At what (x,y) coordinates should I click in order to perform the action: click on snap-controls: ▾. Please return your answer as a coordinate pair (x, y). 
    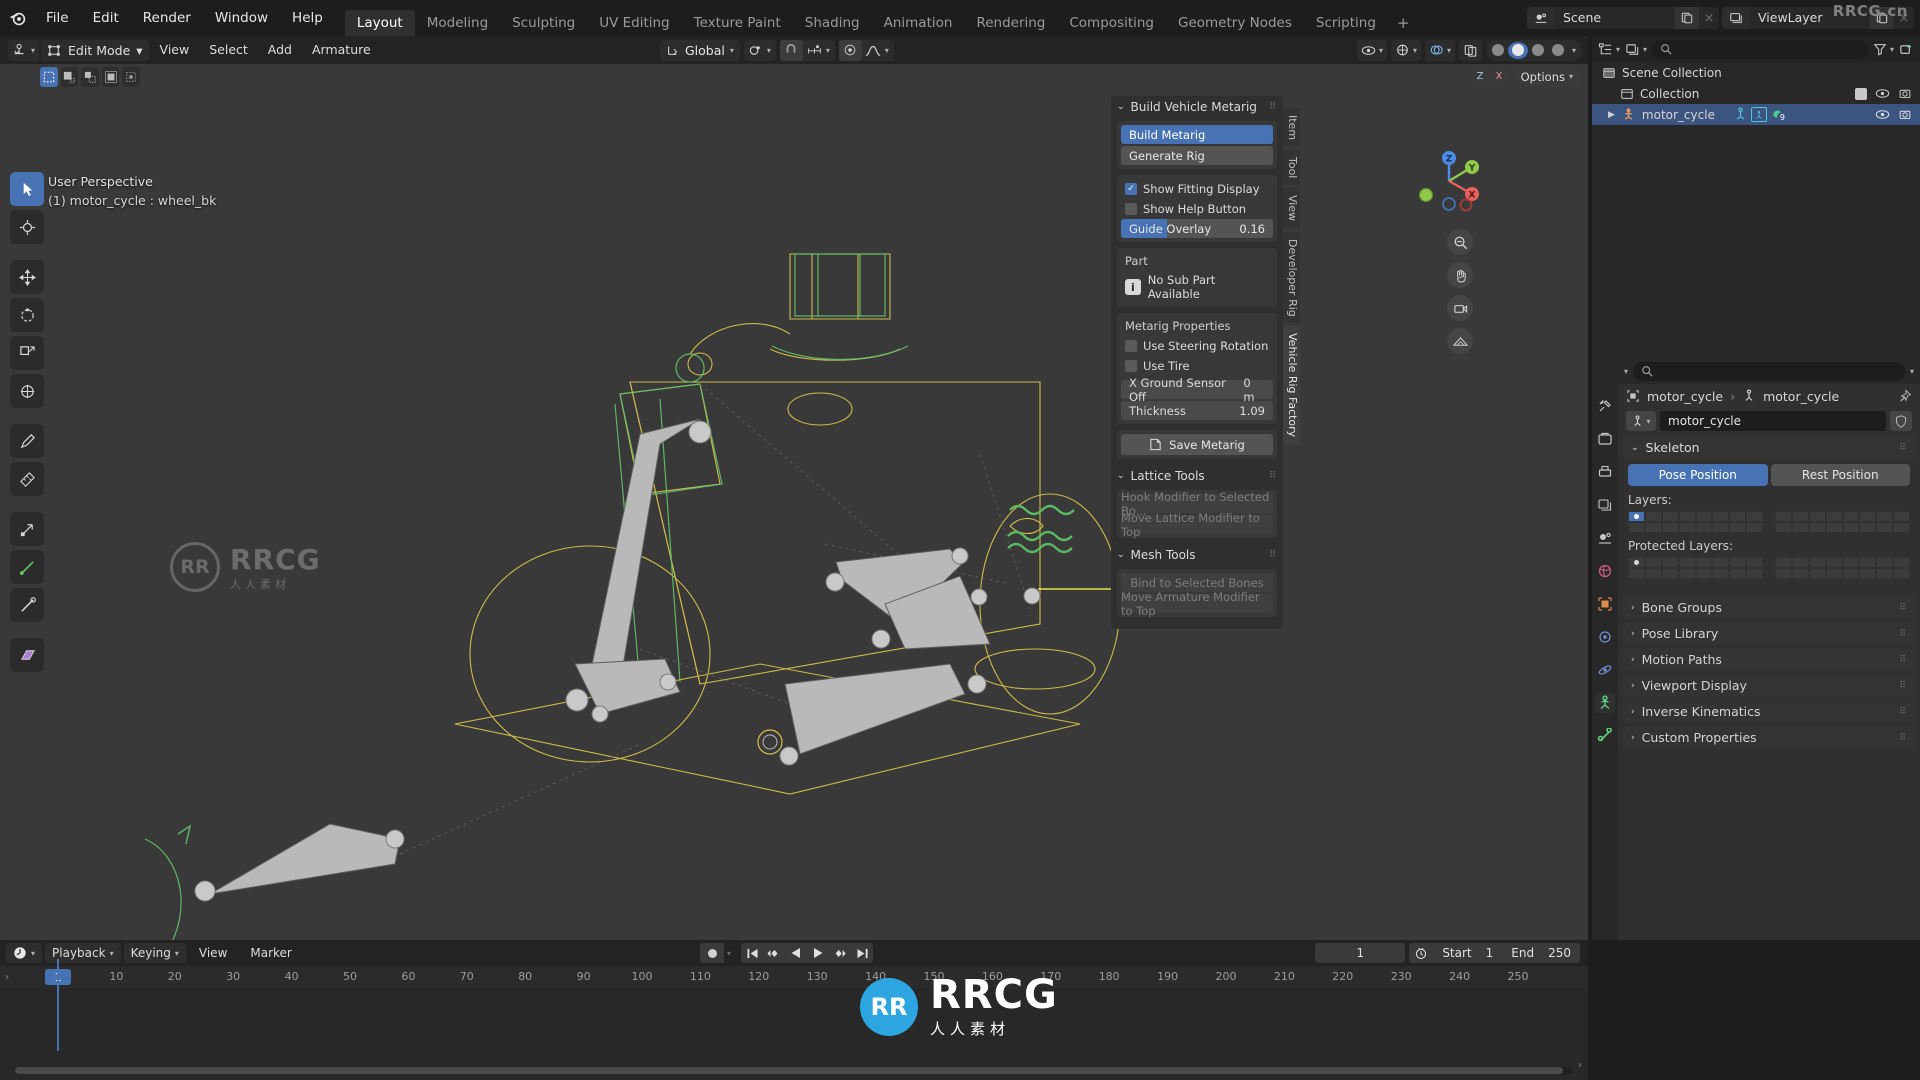
    Looking at the image, I should click on (807, 50).